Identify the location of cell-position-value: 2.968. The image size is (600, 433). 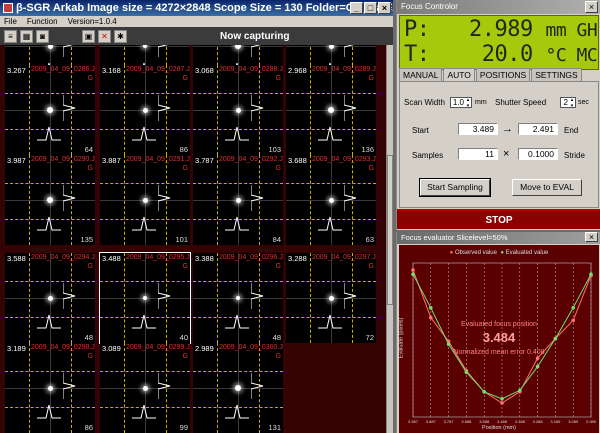
(297, 70).